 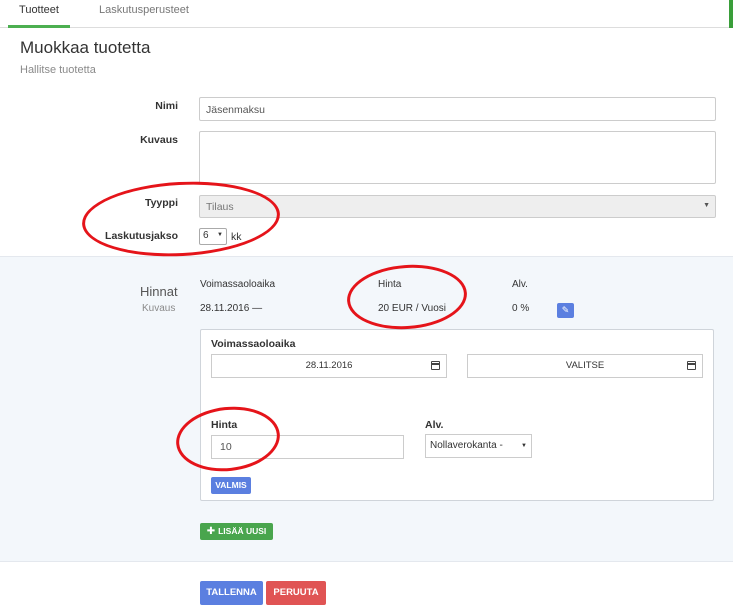 I want to click on plus-icon: ✚, so click(x=211, y=531).